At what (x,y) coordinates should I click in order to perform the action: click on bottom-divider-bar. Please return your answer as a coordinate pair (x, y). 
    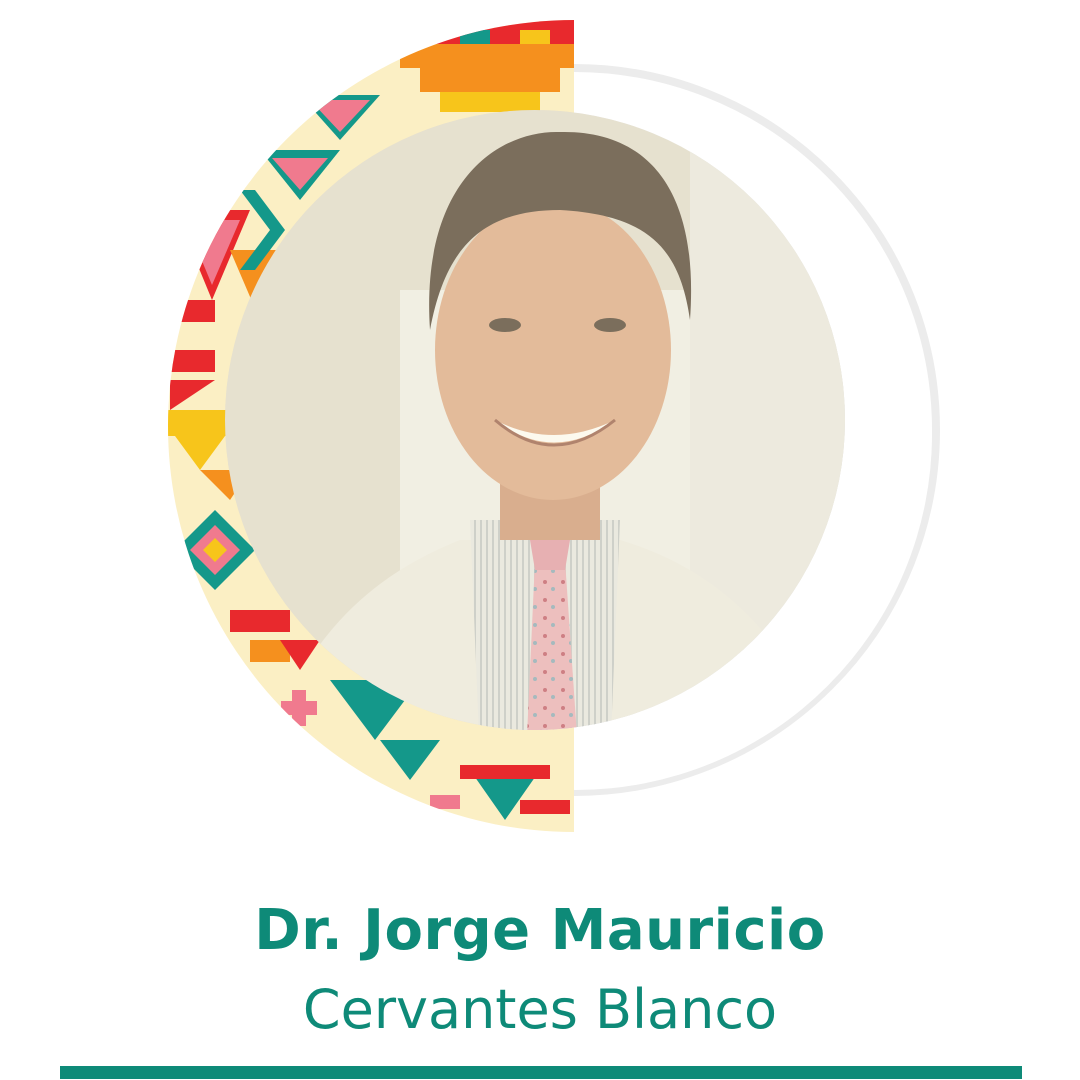
    Looking at the image, I should click on (541, 1072).